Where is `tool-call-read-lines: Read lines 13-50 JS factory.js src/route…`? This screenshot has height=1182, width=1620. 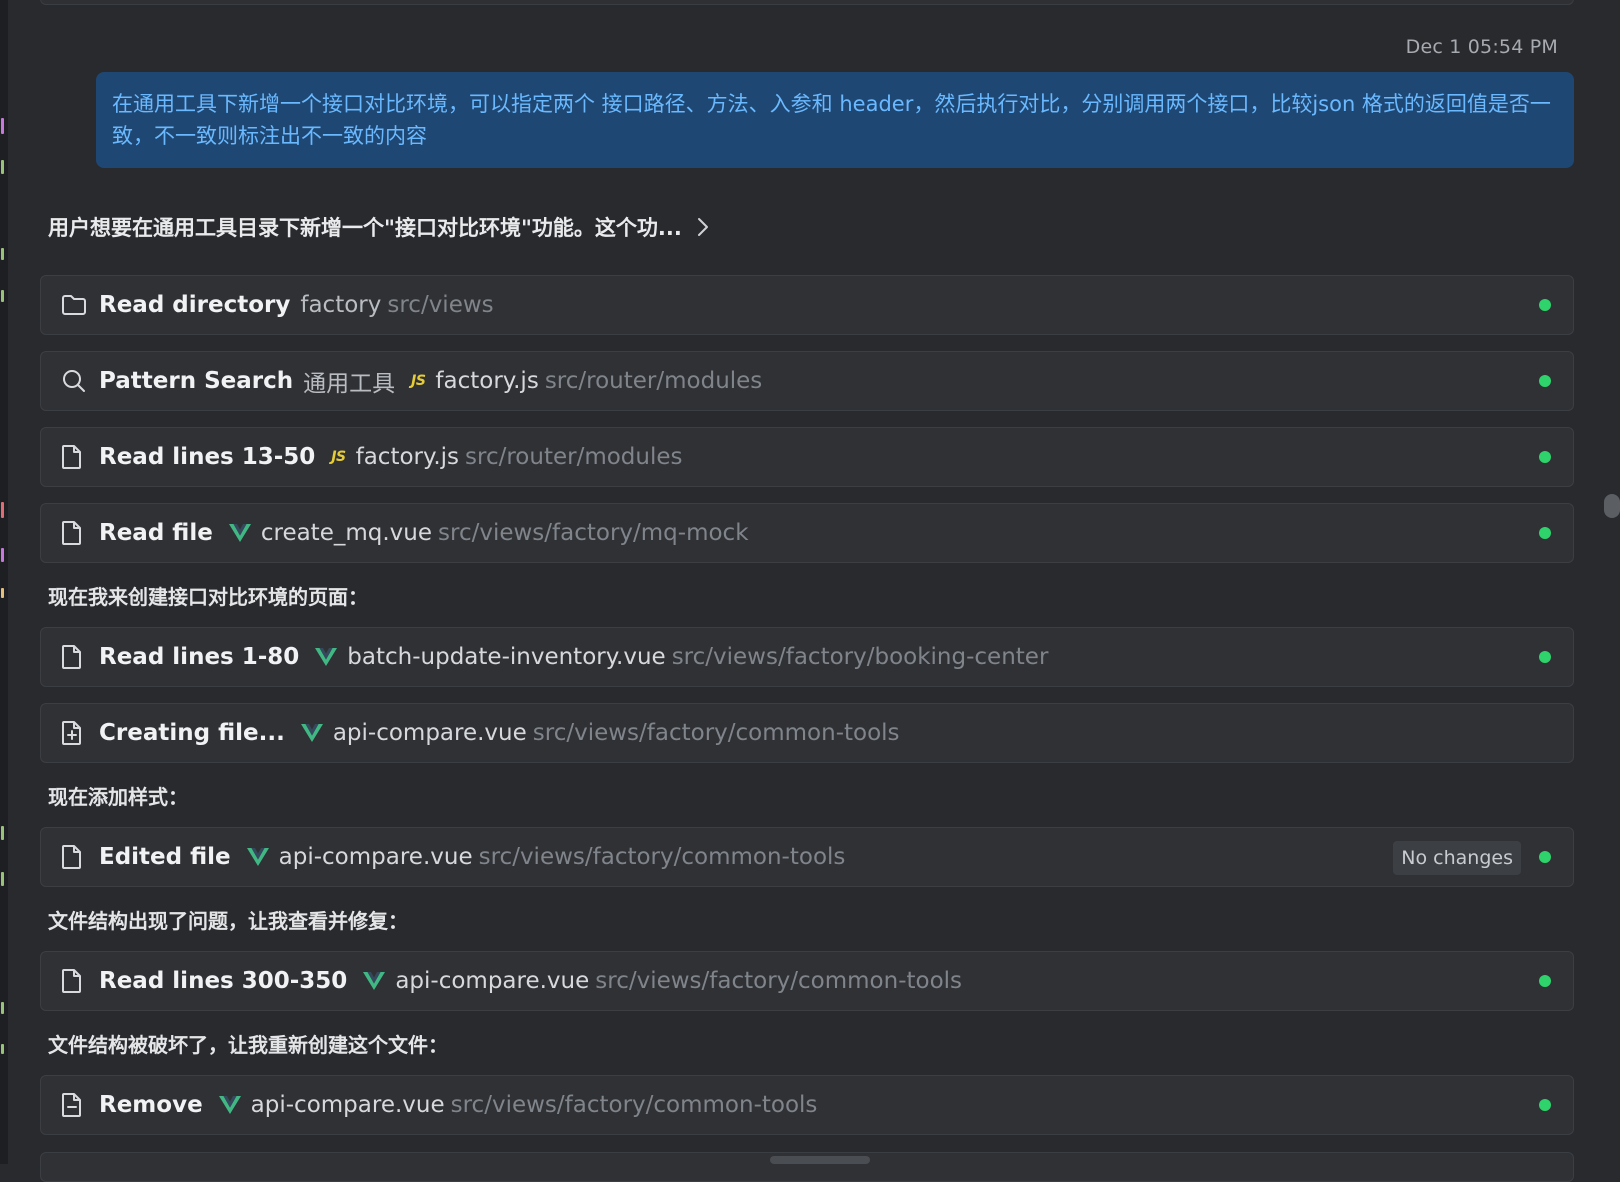
tool-call-read-lines: Read lines 13-50 JS factory.js src/route… is located at coordinates (807, 457).